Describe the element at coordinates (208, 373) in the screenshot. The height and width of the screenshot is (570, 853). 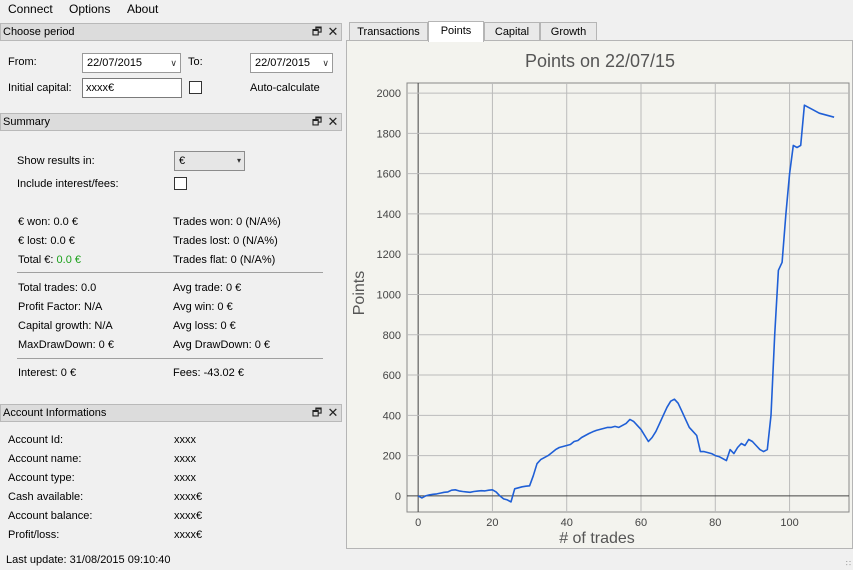
I see `fees: Fees: -43.02 €` at that location.